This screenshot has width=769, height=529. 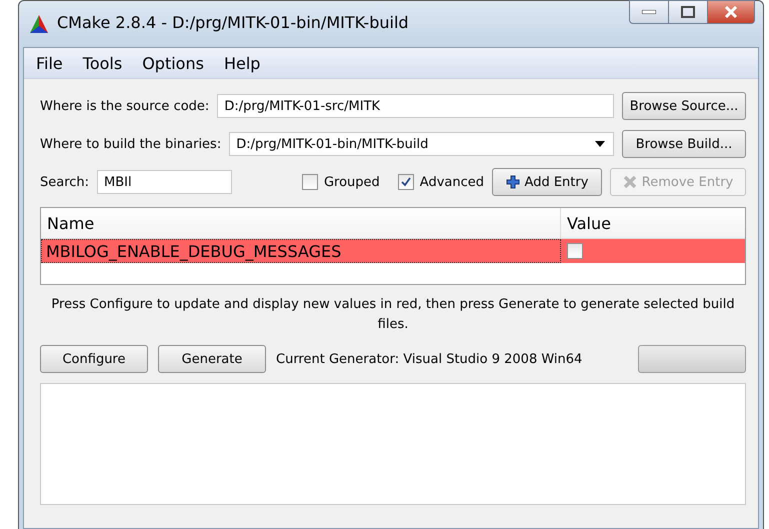 What do you see at coordinates (653, 223) in the screenshot?
I see `column-header: Value` at bounding box center [653, 223].